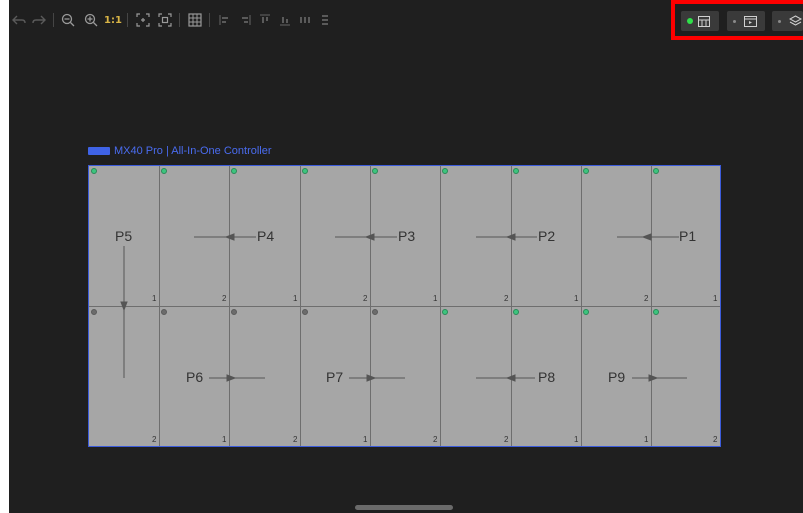 The width and height of the screenshot is (803, 513). I want to click on controller-label: MX40 Pro | All-In-One Controller, so click(180, 151).